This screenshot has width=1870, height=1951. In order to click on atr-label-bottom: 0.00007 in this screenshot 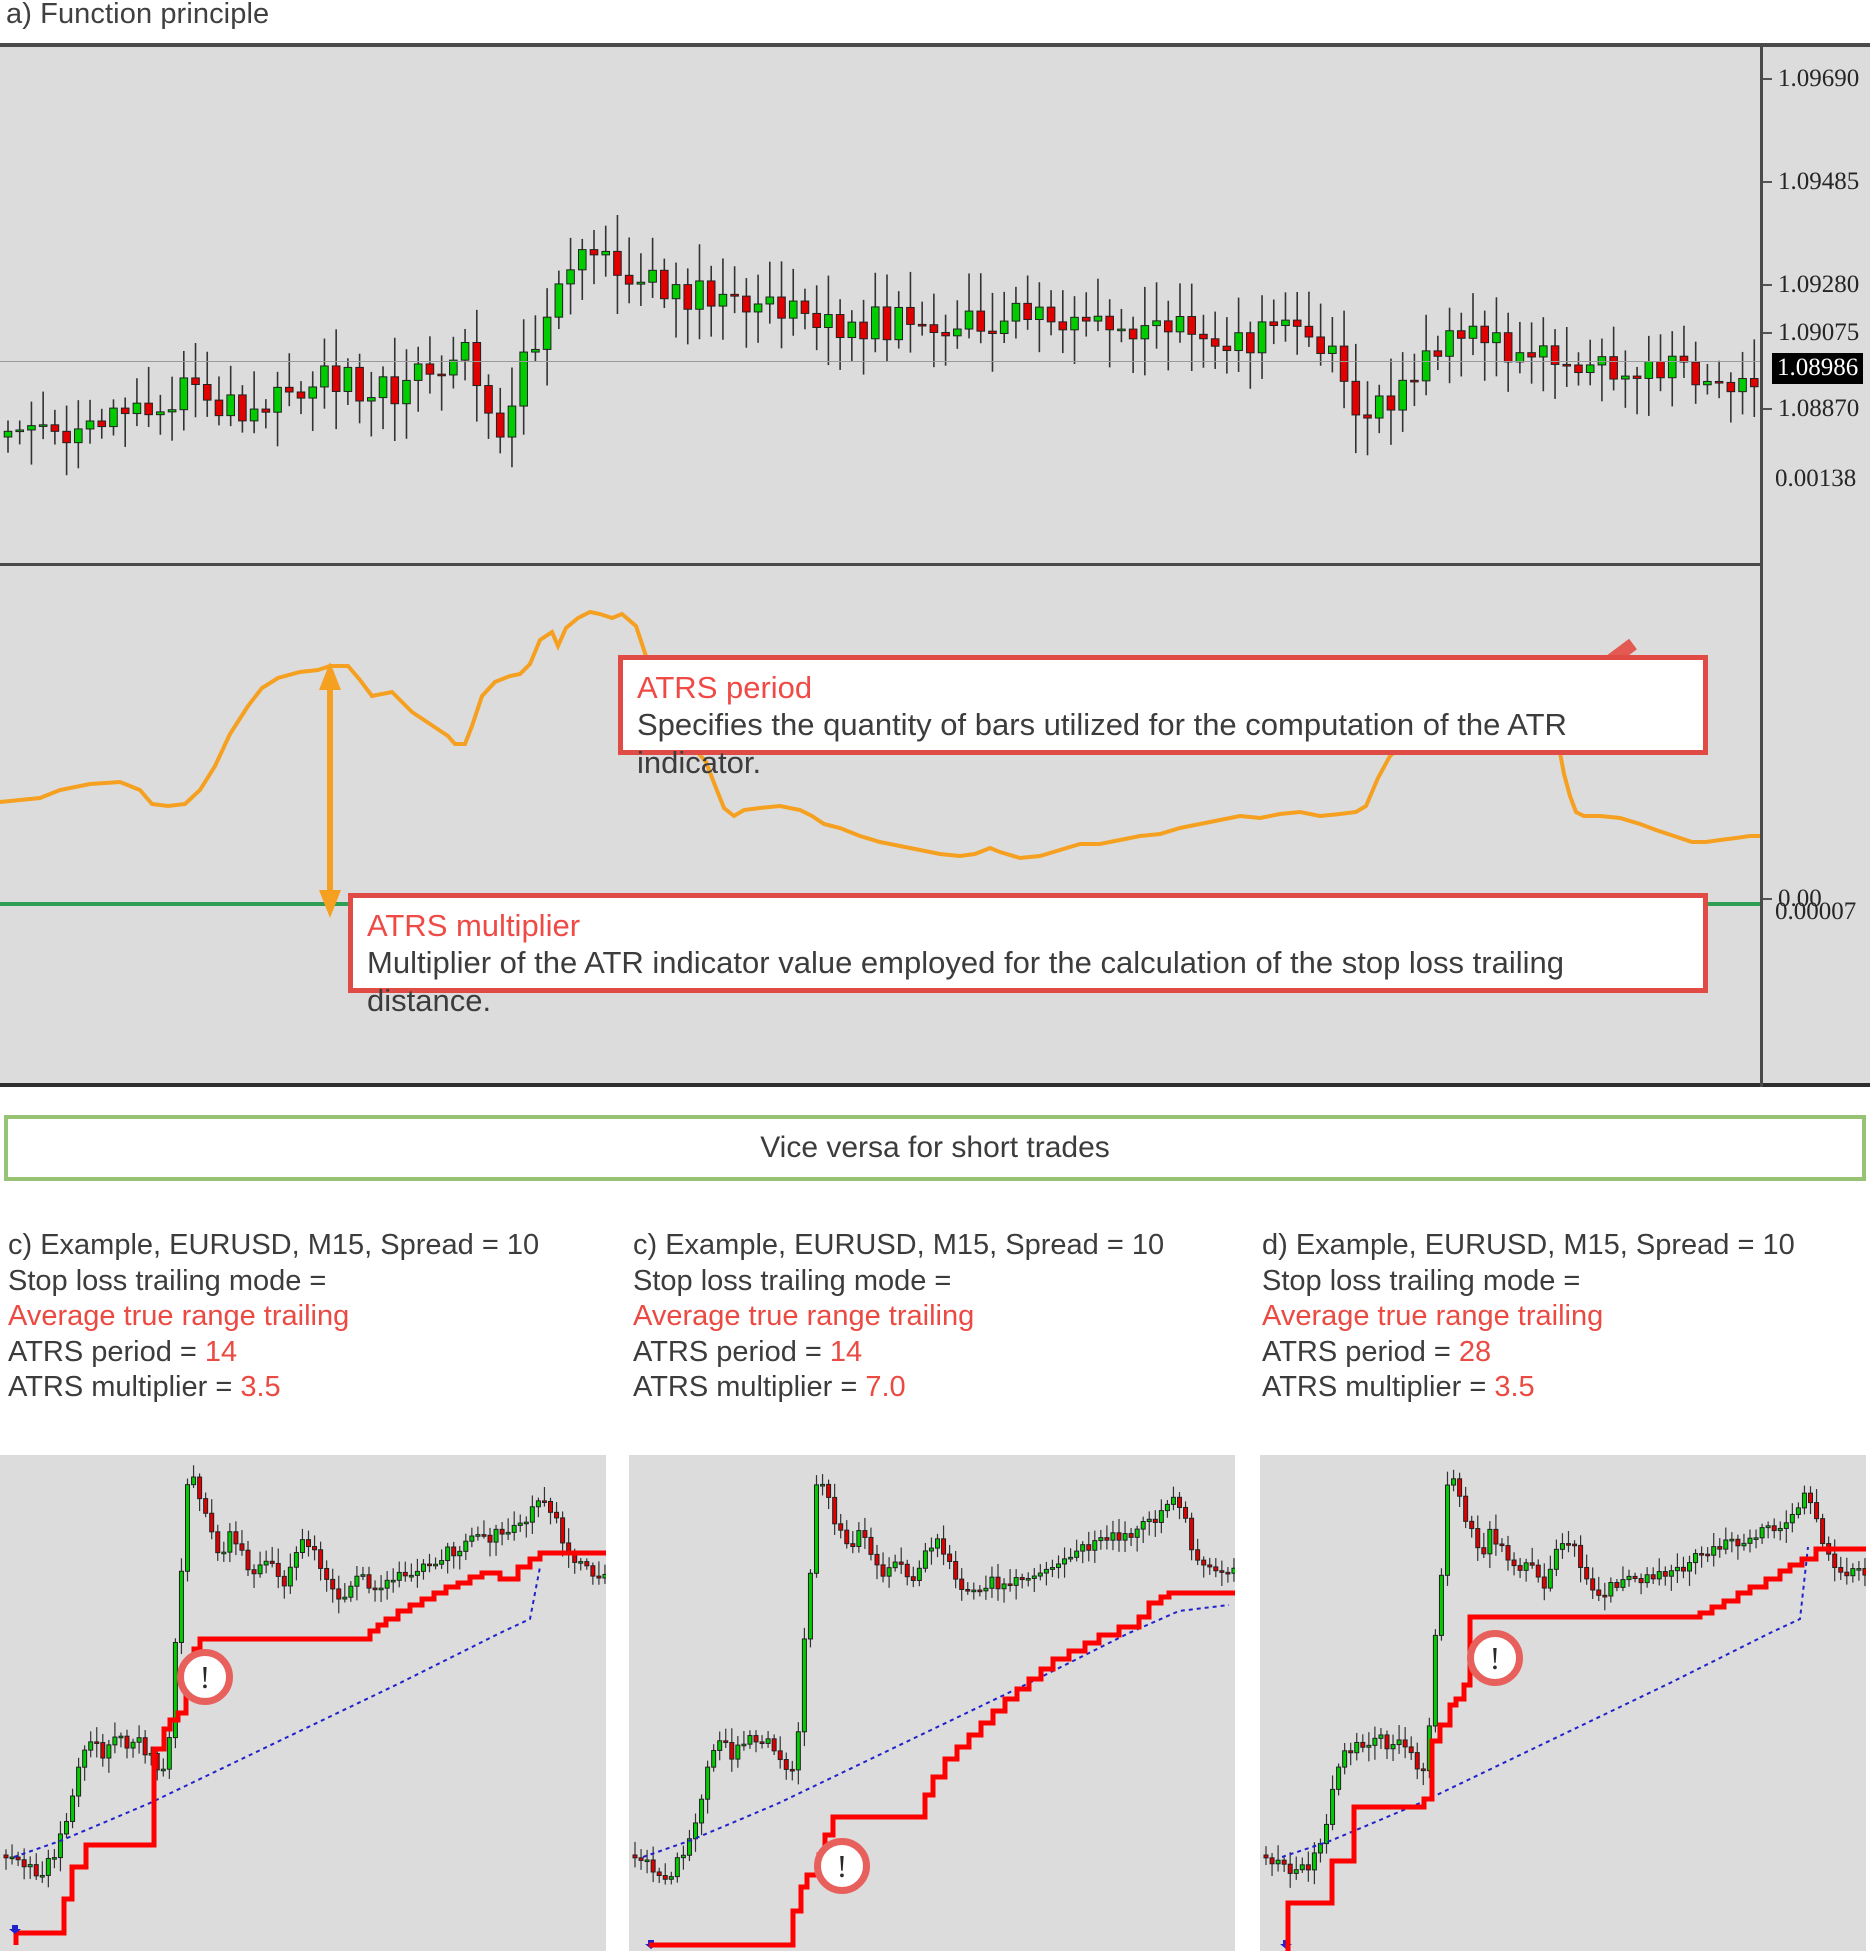, I will do `click(1816, 911)`.